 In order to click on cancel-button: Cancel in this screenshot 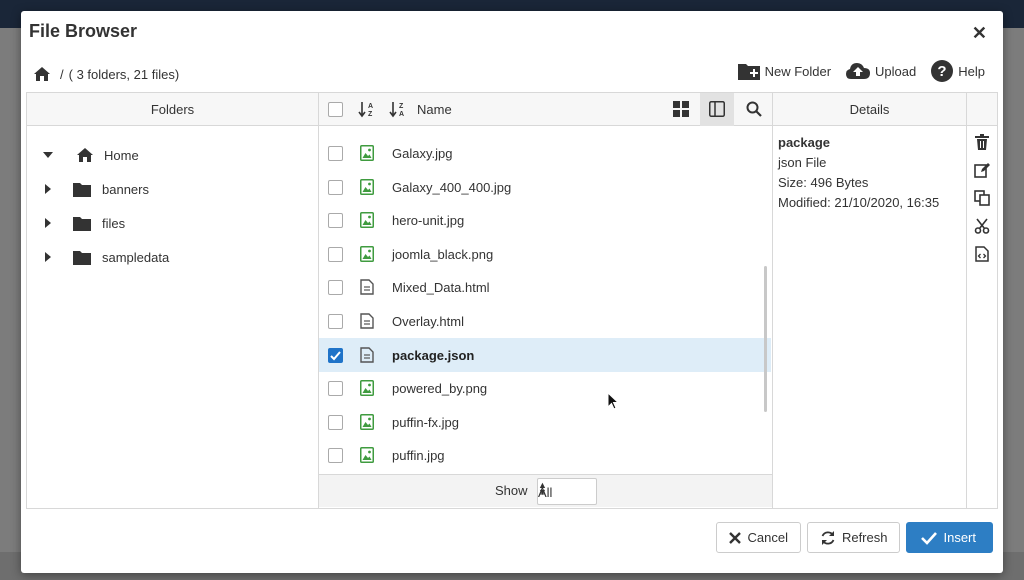, I will do `click(758, 537)`.